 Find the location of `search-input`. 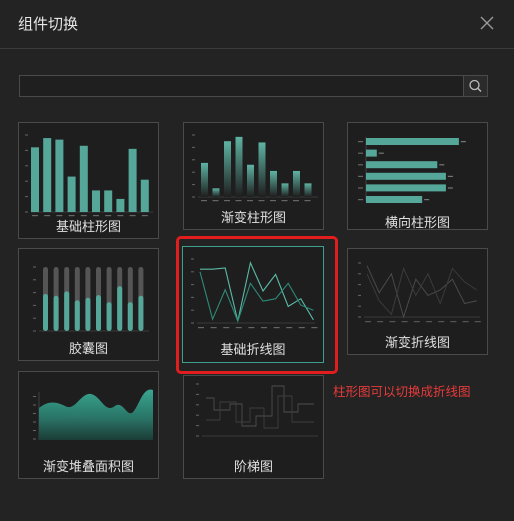

search-input is located at coordinates (242, 86).